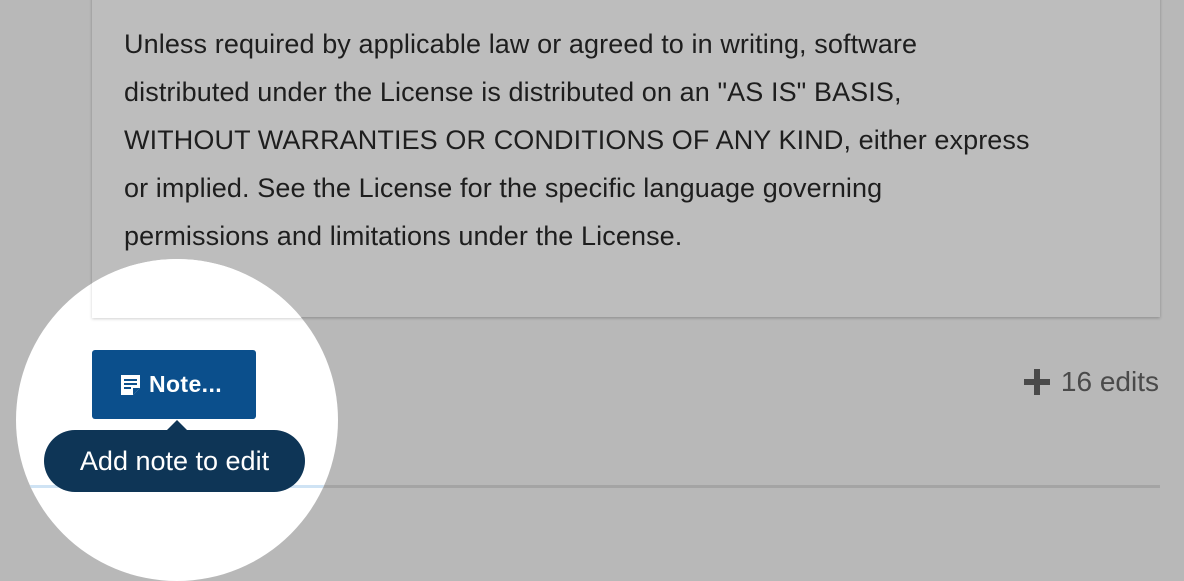 This screenshot has height=581, width=1184. What do you see at coordinates (130, 385) in the screenshot?
I see `note-icon` at bounding box center [130, 385].